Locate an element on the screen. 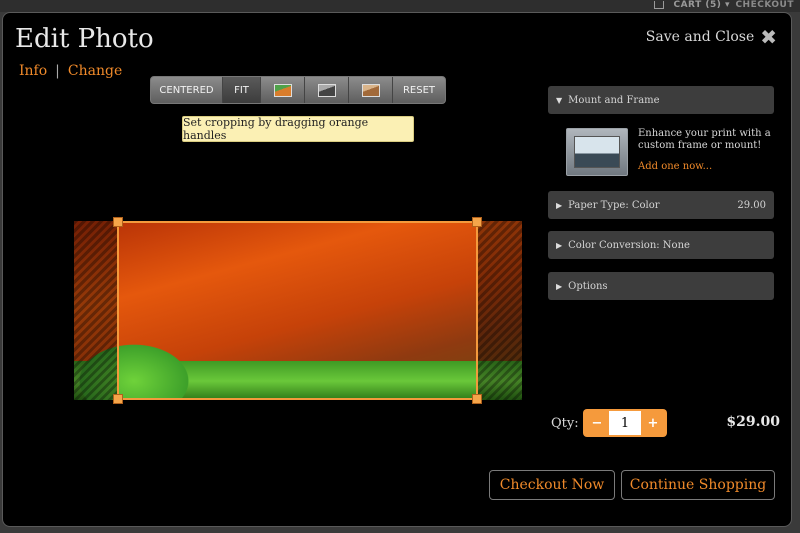  total-price: $29.00 is located at coordinates (753, 422).